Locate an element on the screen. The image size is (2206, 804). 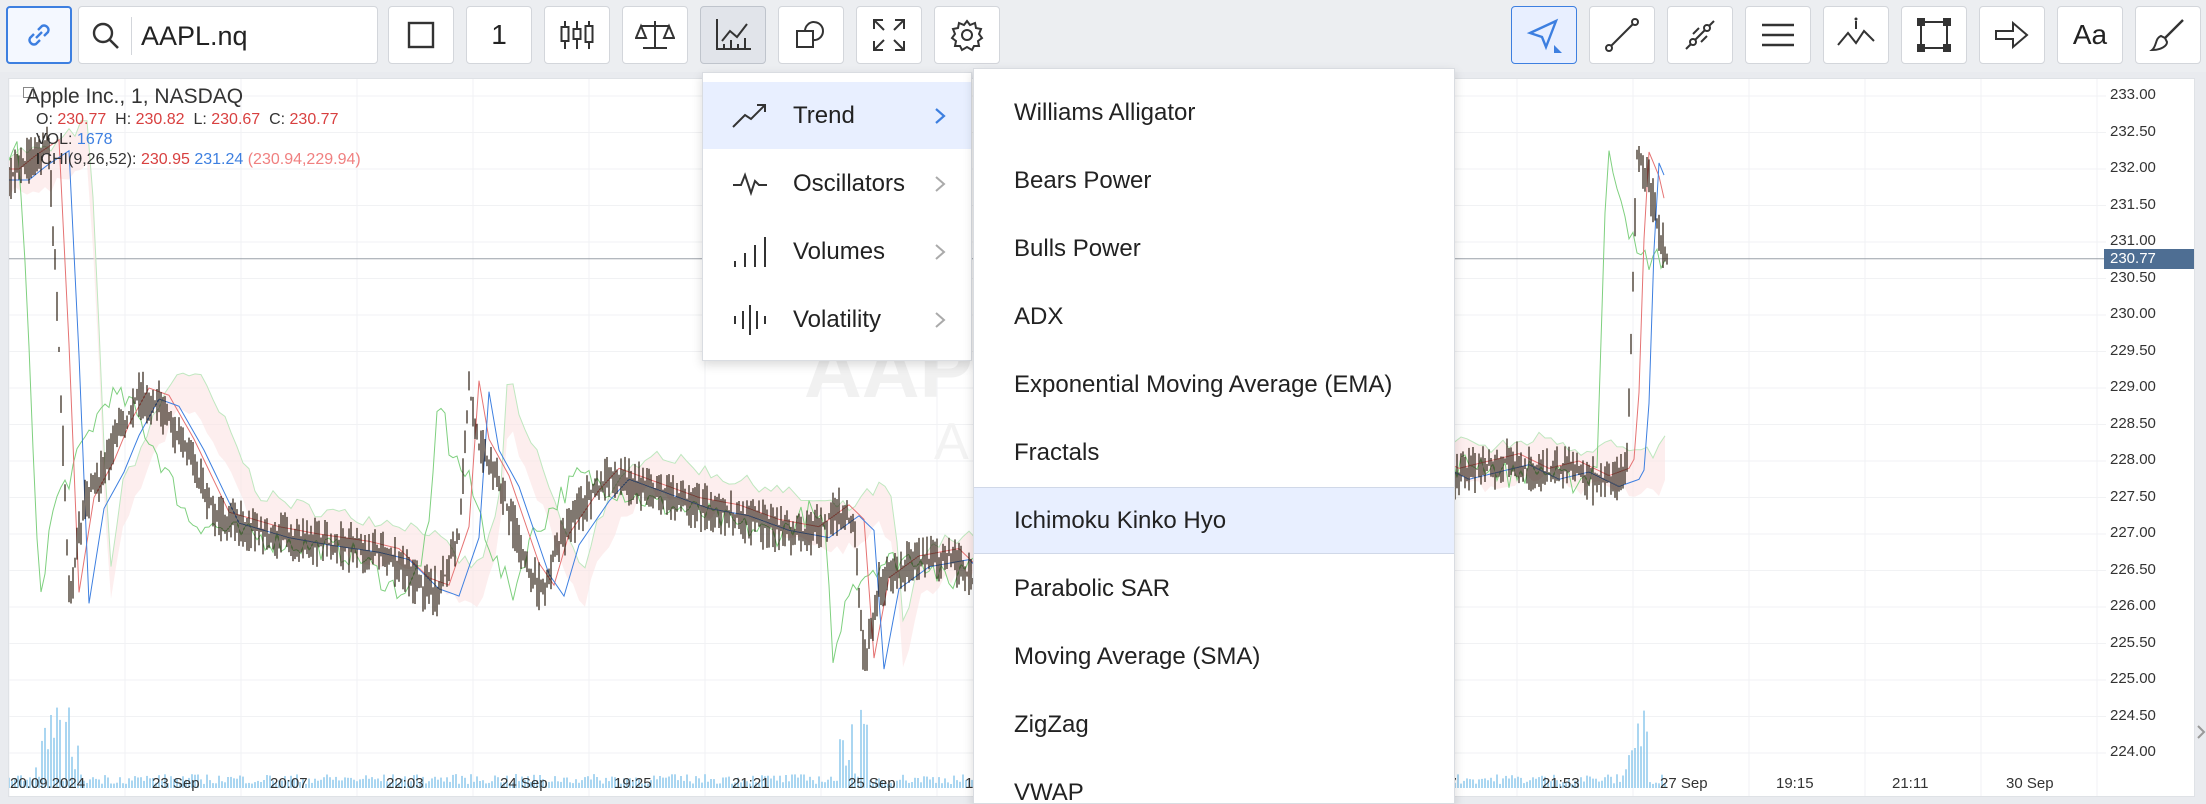
indicator-sma: Moving Average (SMA) is located at coordinates (1214, 656).